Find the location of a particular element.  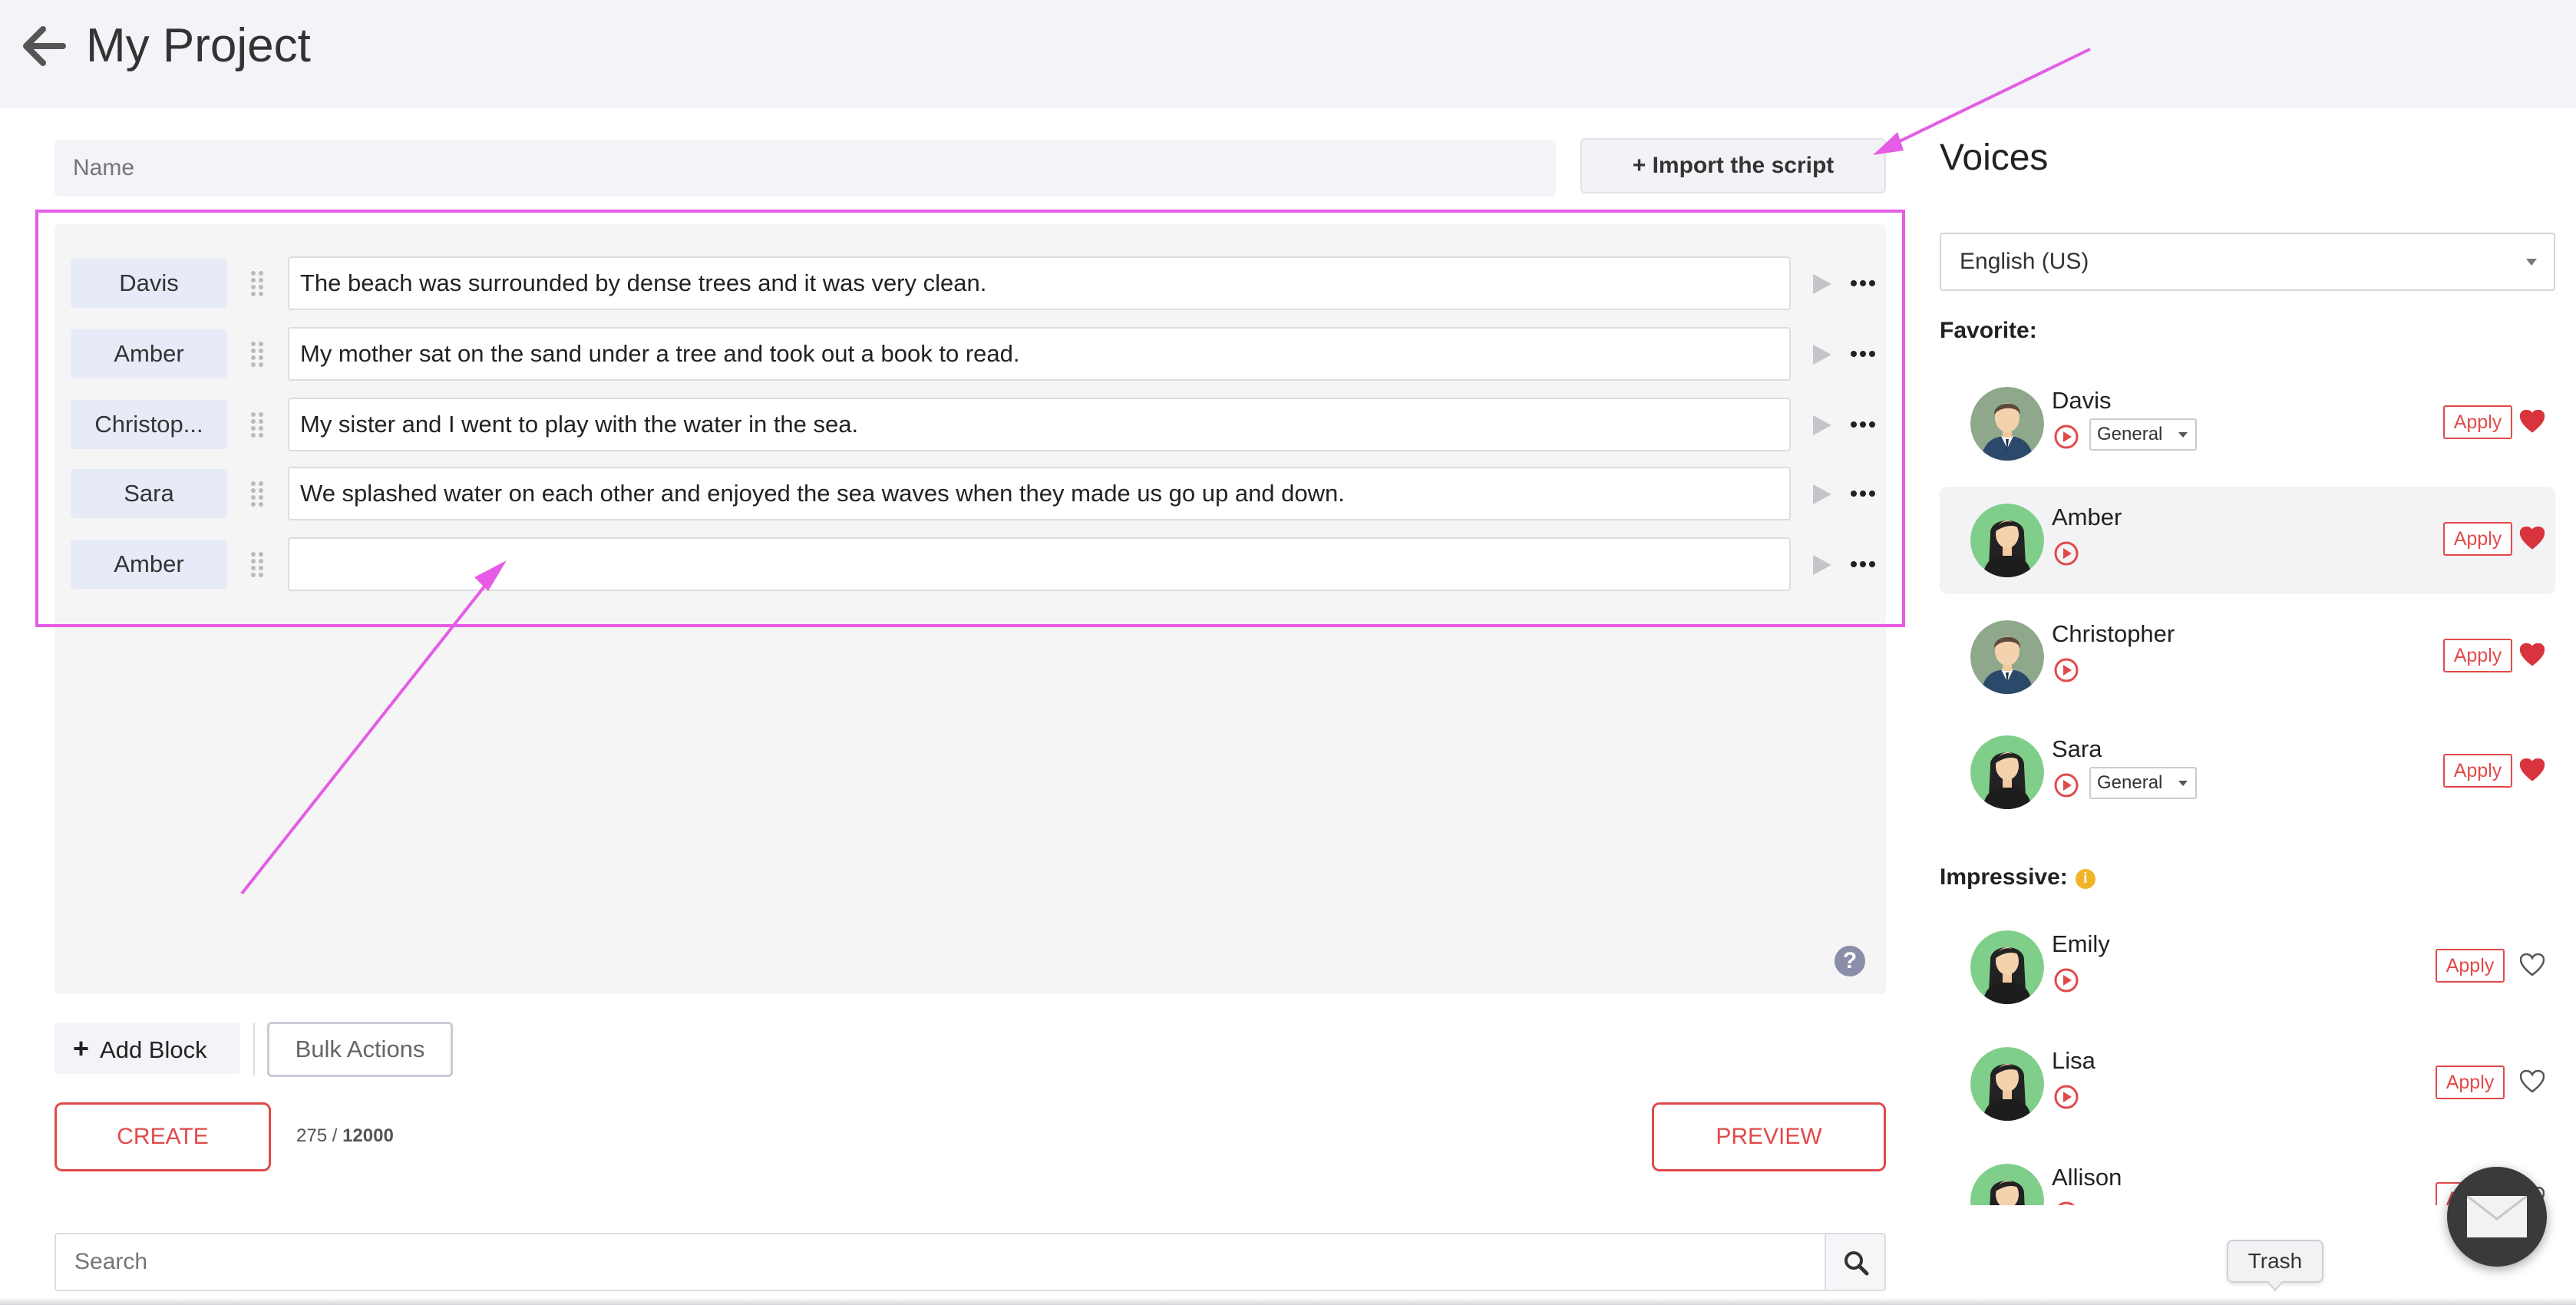

impressive-label: Impressive: is located at coordinates (2004, 877).